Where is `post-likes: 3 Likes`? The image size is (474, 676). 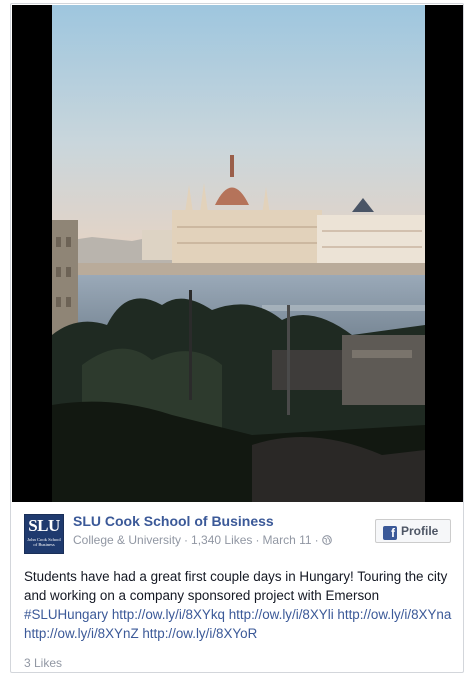 post-likes: 3 Likes is located at coordinates (43, 663).